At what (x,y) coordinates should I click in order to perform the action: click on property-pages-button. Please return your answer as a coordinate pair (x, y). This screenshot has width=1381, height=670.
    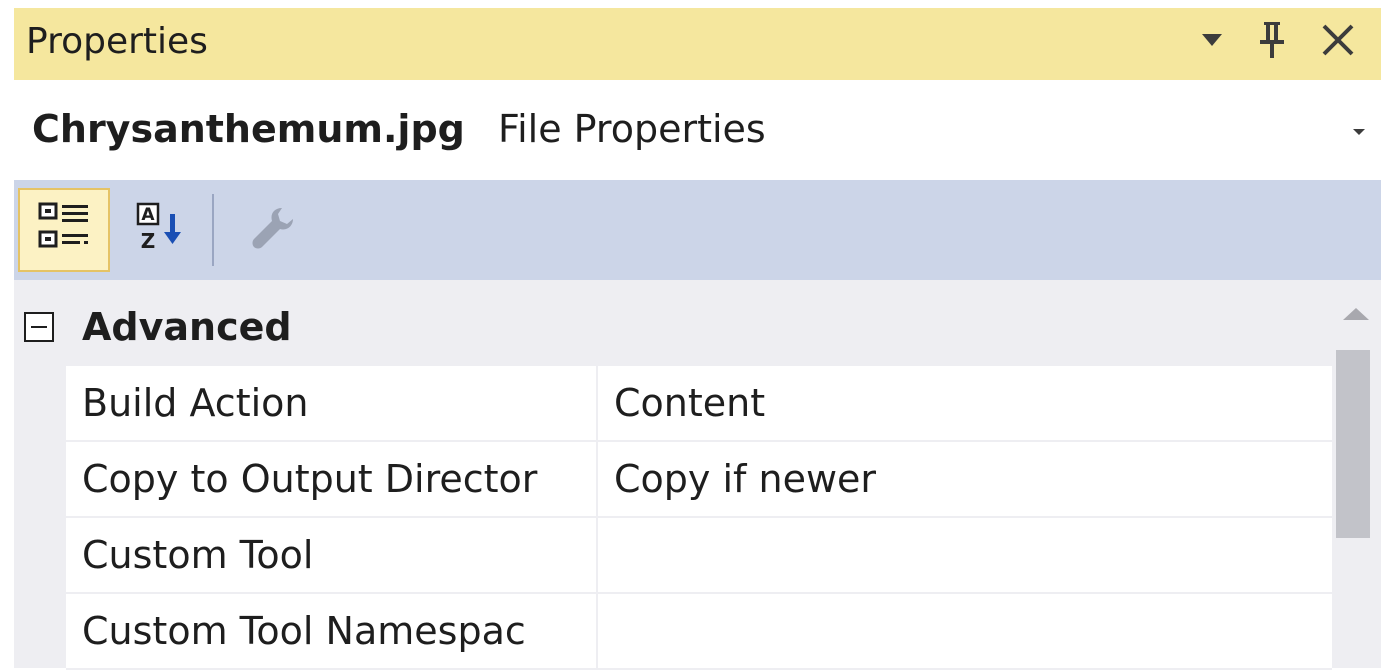
    Looking at the image, I should click on (272, 230).